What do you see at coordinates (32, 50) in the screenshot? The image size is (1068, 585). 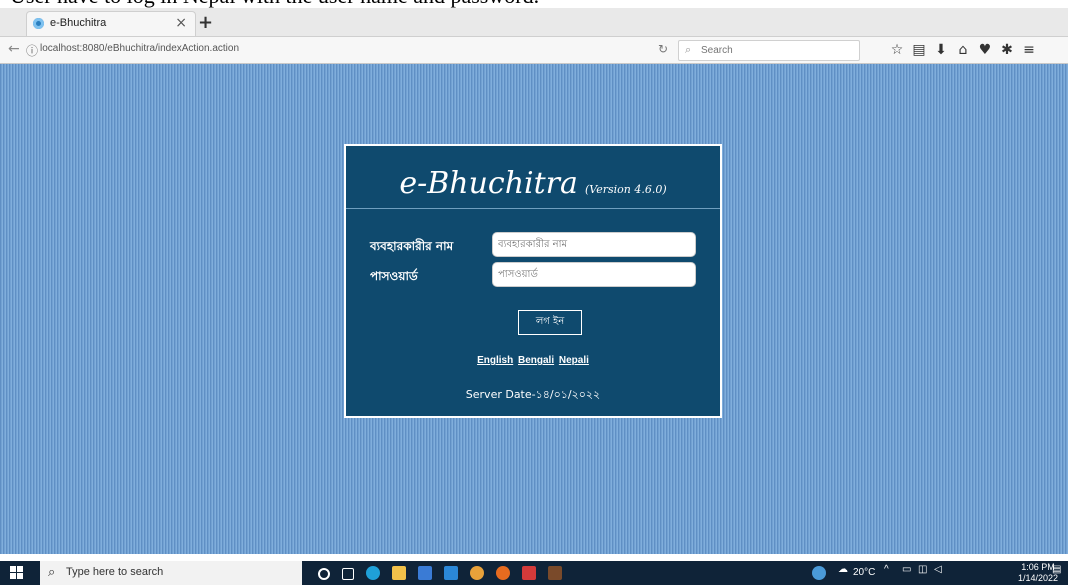 I see `info-icon: ⓘ` at bounding box center [32, 50].